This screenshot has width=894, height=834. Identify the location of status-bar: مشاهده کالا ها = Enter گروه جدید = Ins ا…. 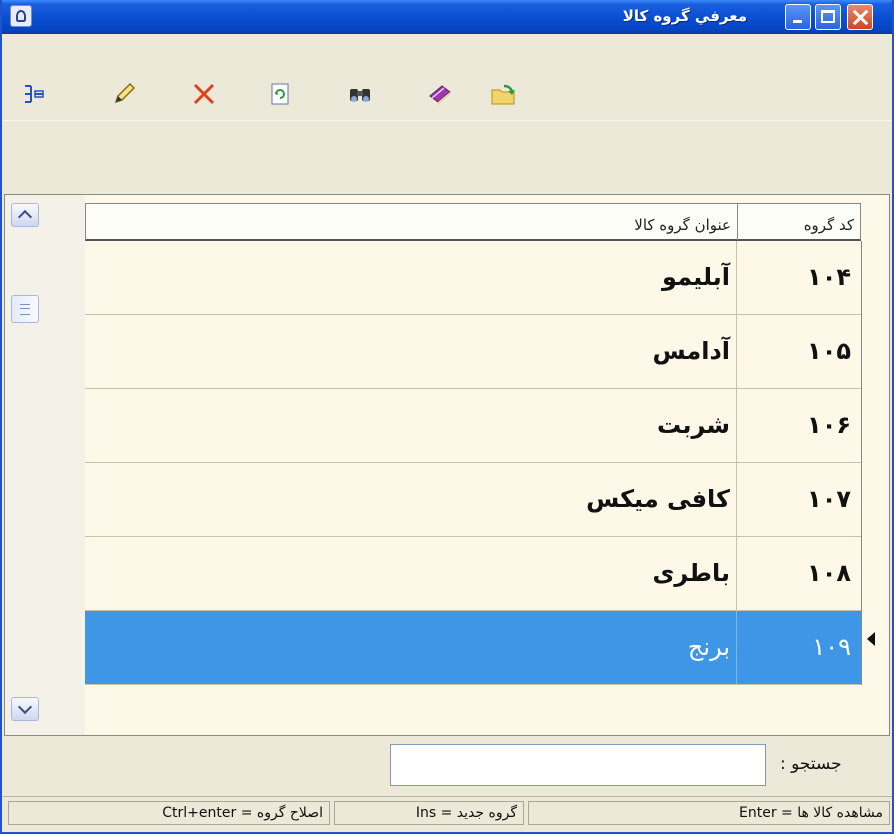
(447, 813).